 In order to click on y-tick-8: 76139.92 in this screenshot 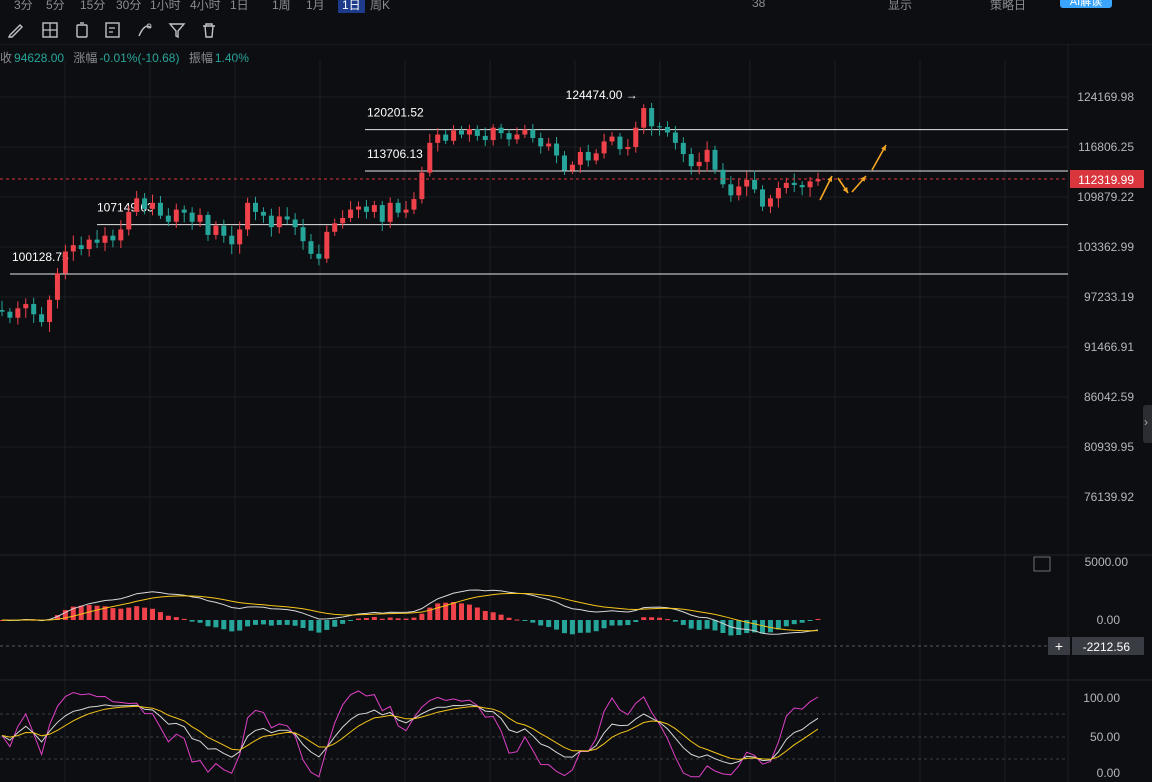, I will do `click(1109, 497)`.